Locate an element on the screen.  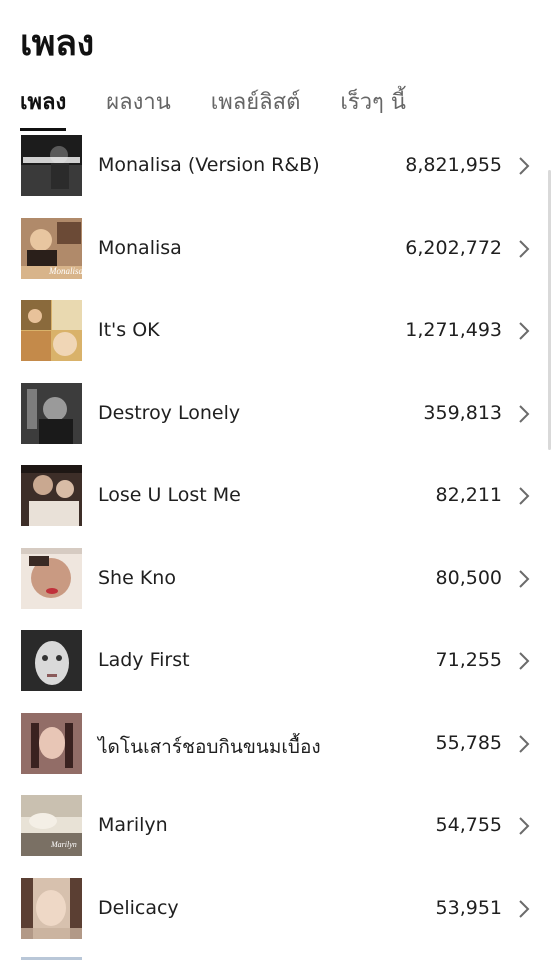
song-play-count: 359,813 is located at coordinates (462, 412).